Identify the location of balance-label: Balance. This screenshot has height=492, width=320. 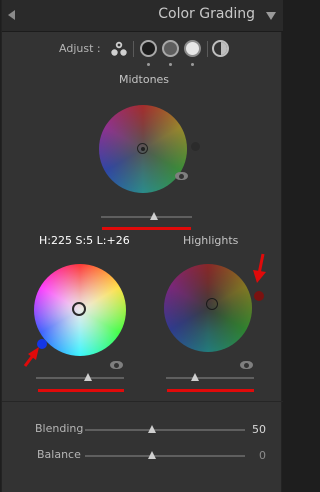
(59, 454).